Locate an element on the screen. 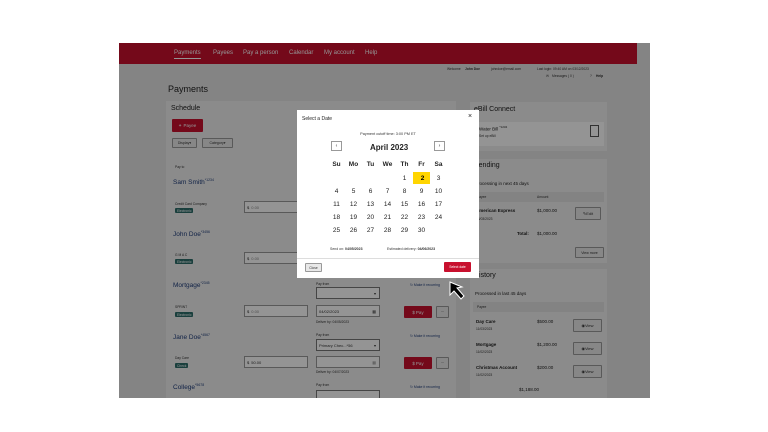 The height and width of the screenshot is (432, 768). weekday-header: We is located at coordinates (387, 164).